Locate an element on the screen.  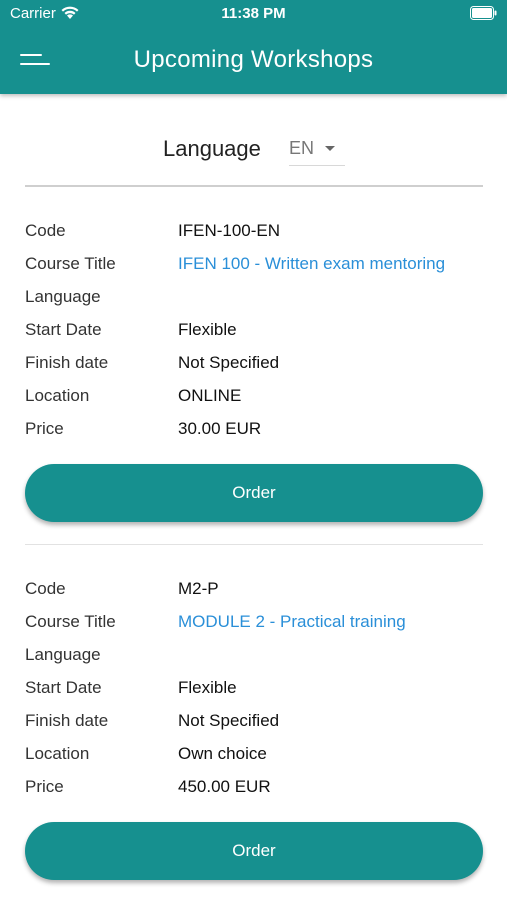
battery-icon is located at coordinates (483, 13).